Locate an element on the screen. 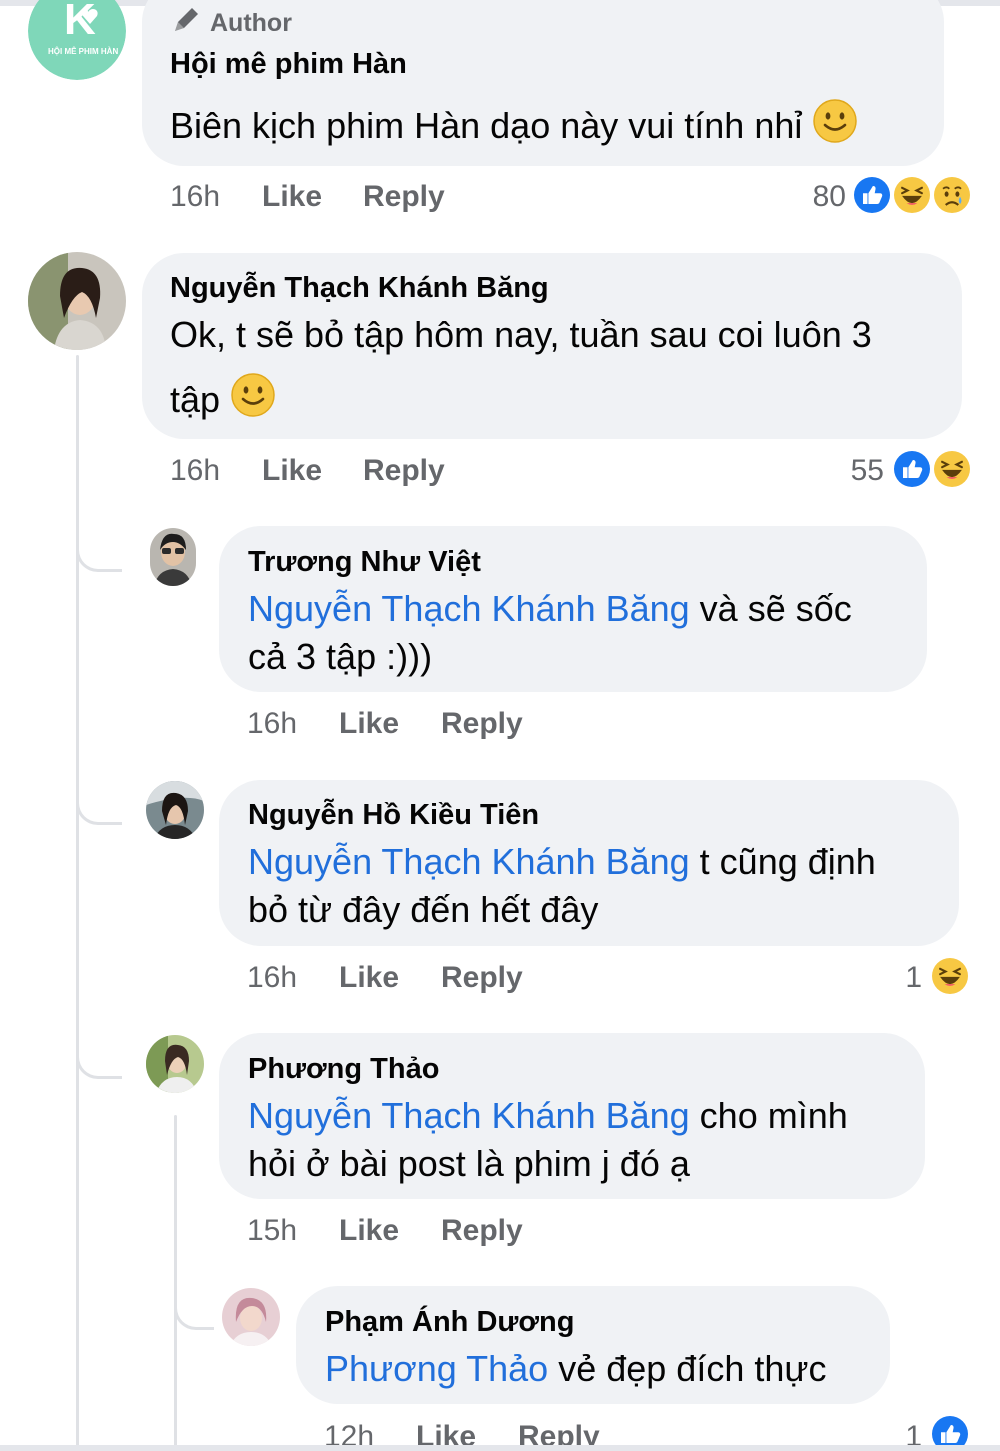 The width and height of the screenshot is (1000, 1451). comment-text-line2: bỏ từ đây đến hết đây is located at coordinates (423, 909).